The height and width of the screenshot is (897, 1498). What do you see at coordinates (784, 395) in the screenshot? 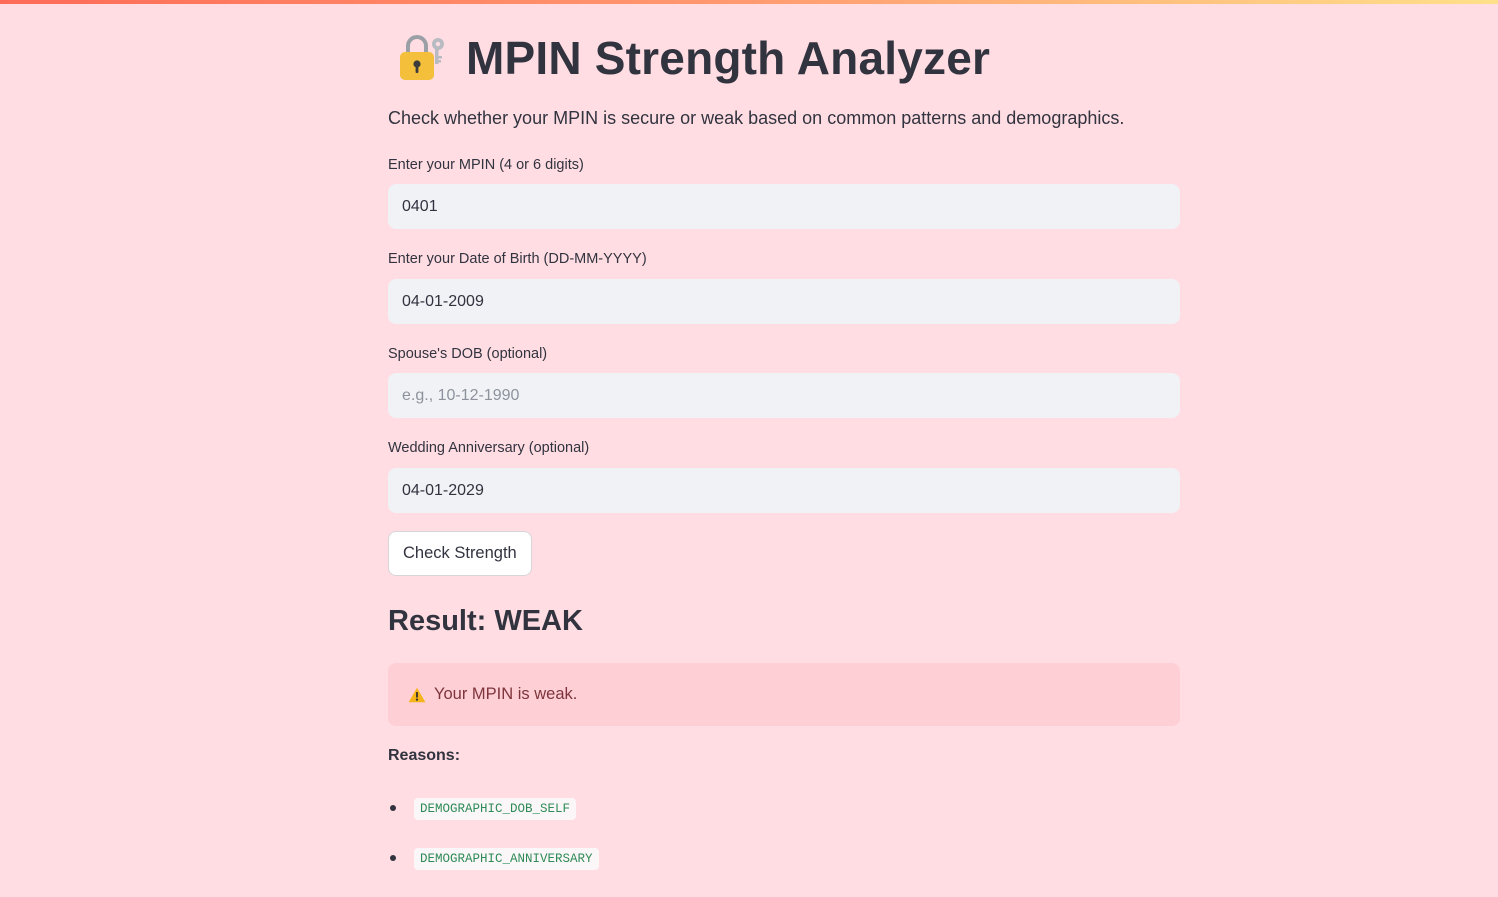
I see `spouse-dob-input` at bounding box center [784, 395].